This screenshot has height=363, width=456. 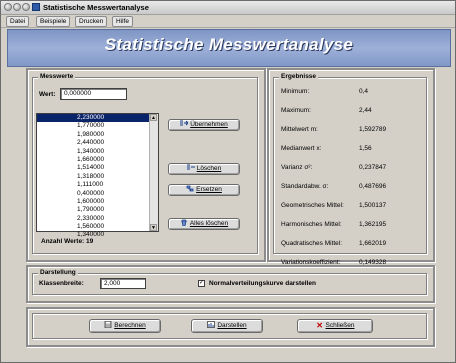 I want to click on alles-loeschen-label: Alles löschen, so click(x=209, y=223).